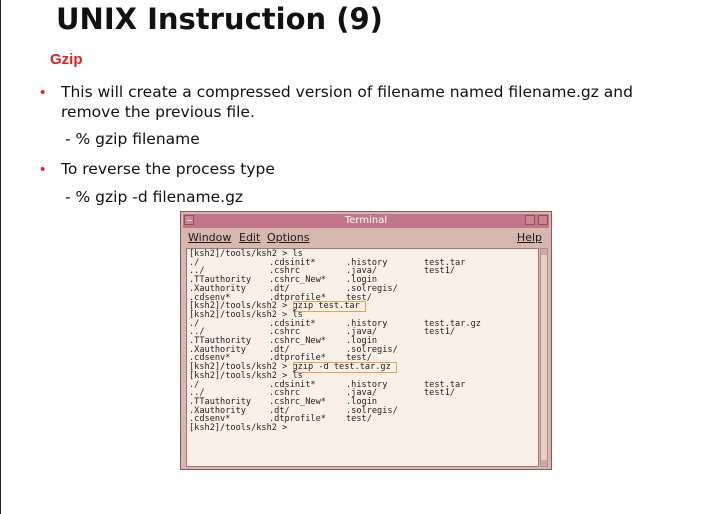 The image size is (716, 514). Describe the element at coordinates (219, 19) in the screenshot. I see `page-title: UNIX Instruction (9)` at that location.